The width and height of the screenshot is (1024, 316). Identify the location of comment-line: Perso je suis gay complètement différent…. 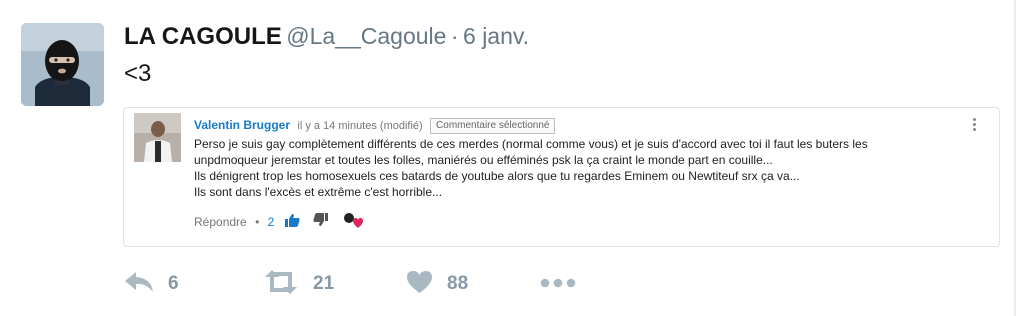
(531, 144).